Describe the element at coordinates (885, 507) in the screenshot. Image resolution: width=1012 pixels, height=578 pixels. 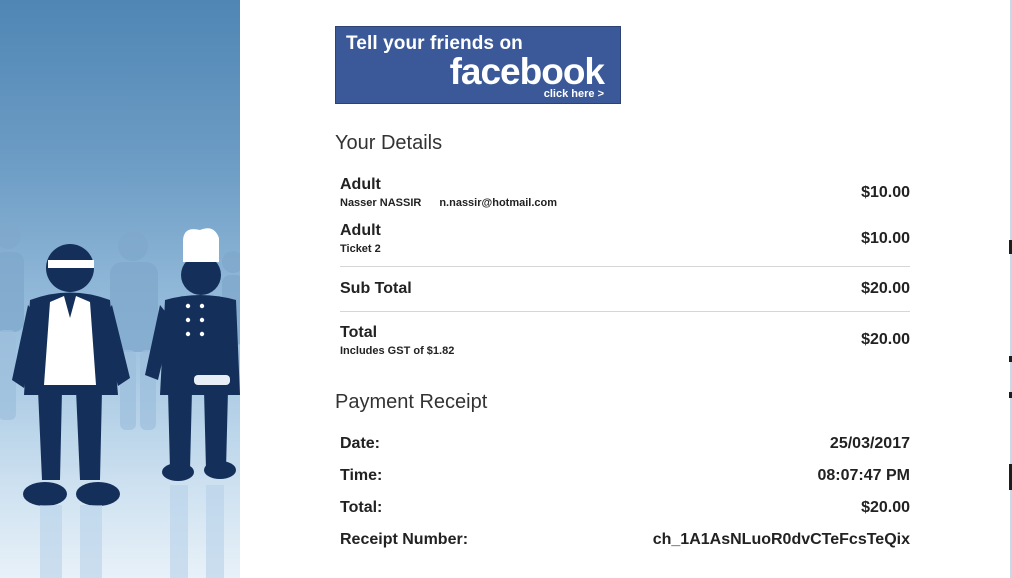
I see `receipt-value: $20.00` at that location.